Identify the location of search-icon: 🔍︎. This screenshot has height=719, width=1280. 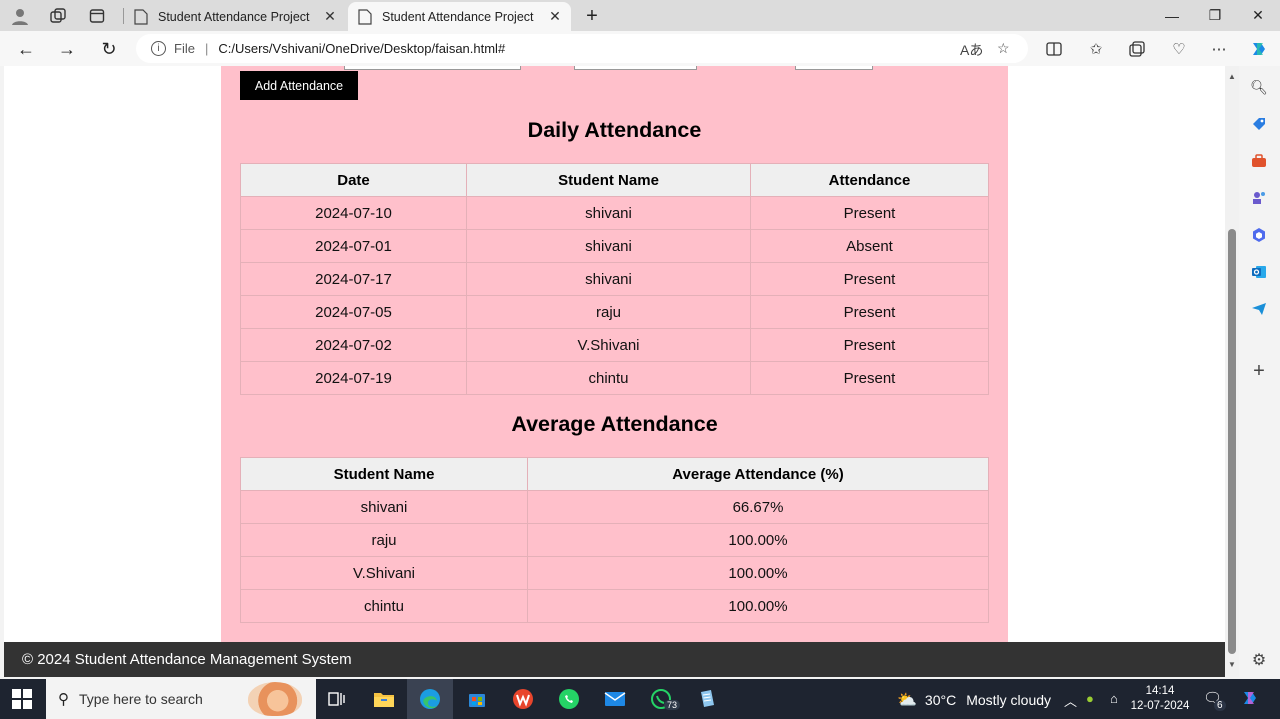
(1259, 87).